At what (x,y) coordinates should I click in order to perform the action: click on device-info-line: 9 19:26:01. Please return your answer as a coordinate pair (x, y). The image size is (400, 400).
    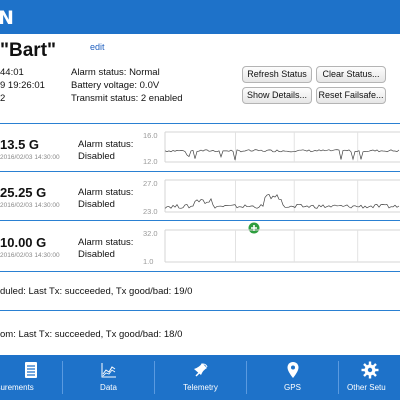
    Looking at the image, I should click on (22, 85).